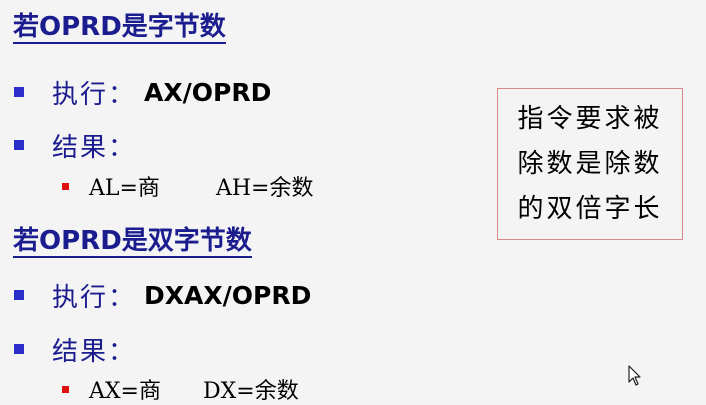 This screenshot has width=706, height=405. I want to click on note-line-1: 指令要求被, so click(590, 118).